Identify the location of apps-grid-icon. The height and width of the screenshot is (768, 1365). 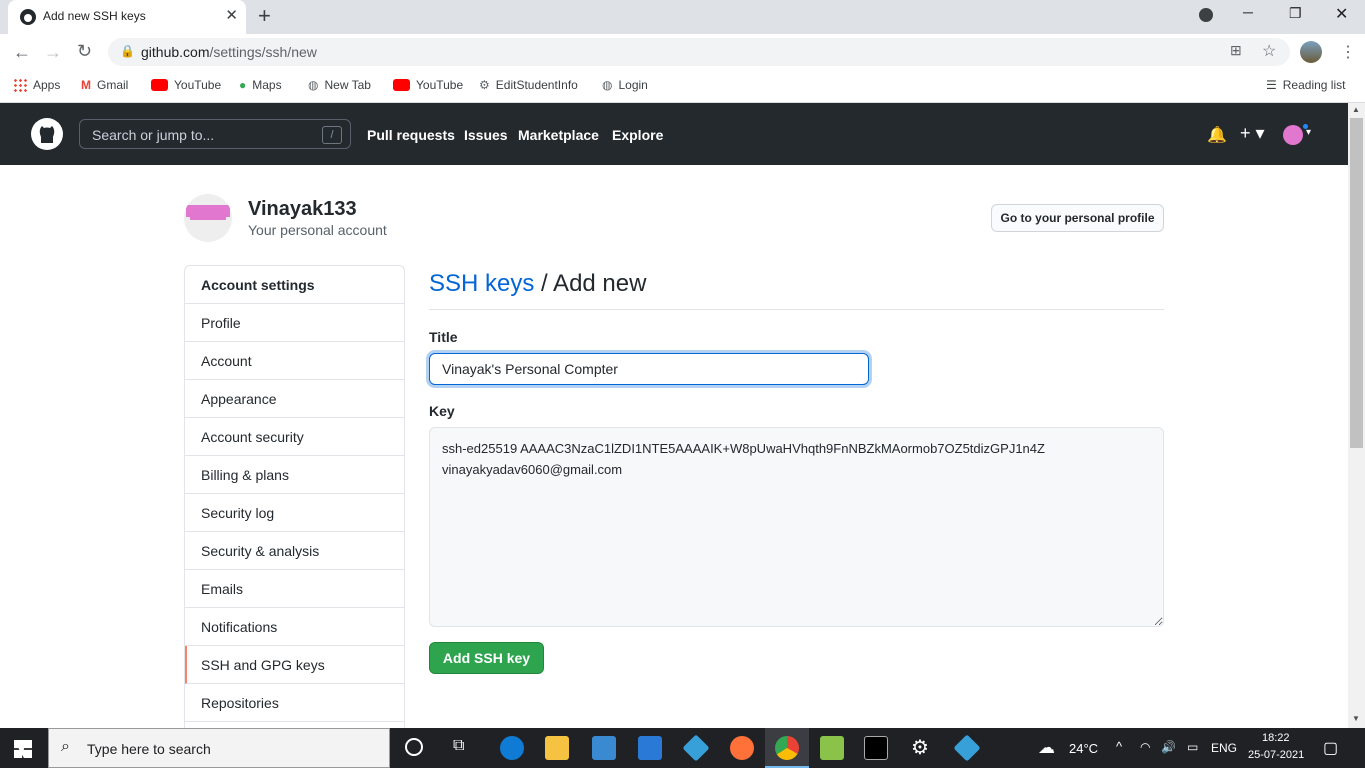
(20, 85).